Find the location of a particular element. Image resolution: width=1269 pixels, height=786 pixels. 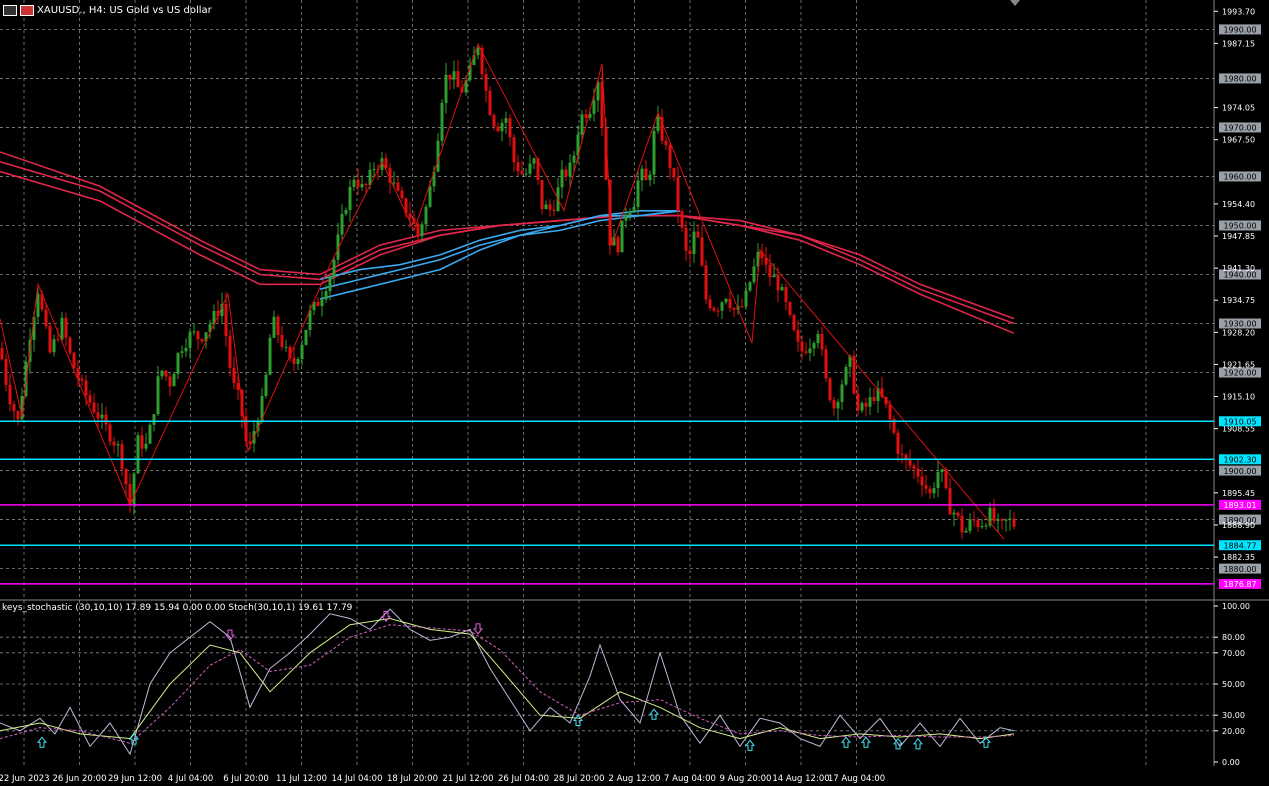

x-tick-label: 14 Jul 04:00 is located at coordinates (357, 779).